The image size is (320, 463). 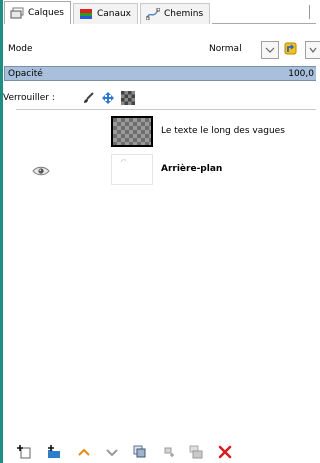 I want to click on lock-alpha-checker-icon, so click(x=128, y=98).